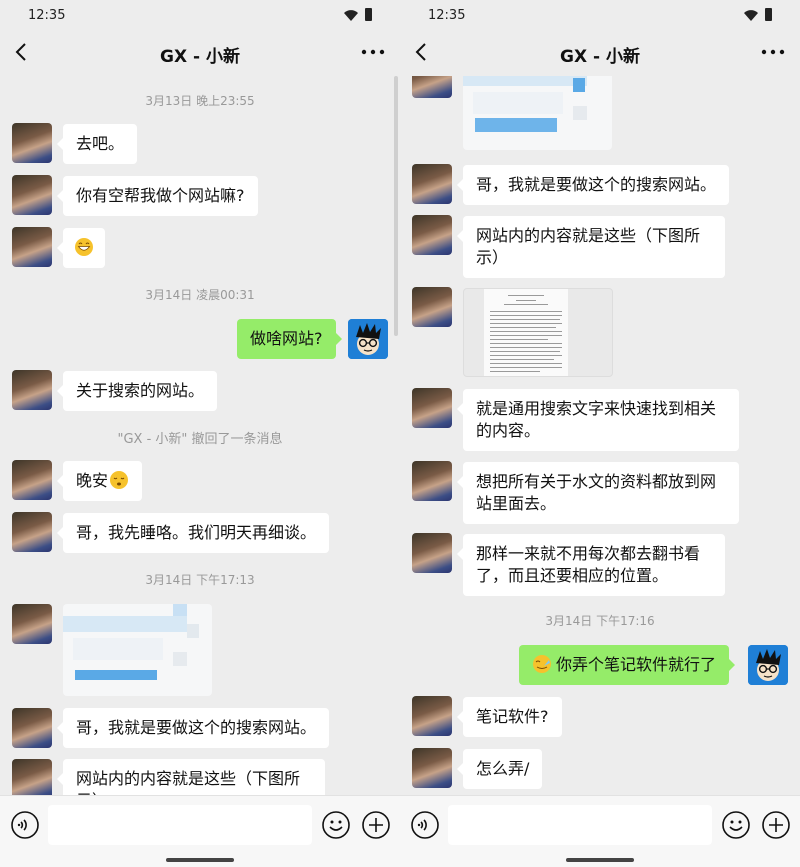 The image size is (800, 867). What do you see at coordinates (193, 533) in the screenshot?
I see `message-bubble: 哥，我先睡咯。我们明天再细谈。` at bounding box center [193, 533].